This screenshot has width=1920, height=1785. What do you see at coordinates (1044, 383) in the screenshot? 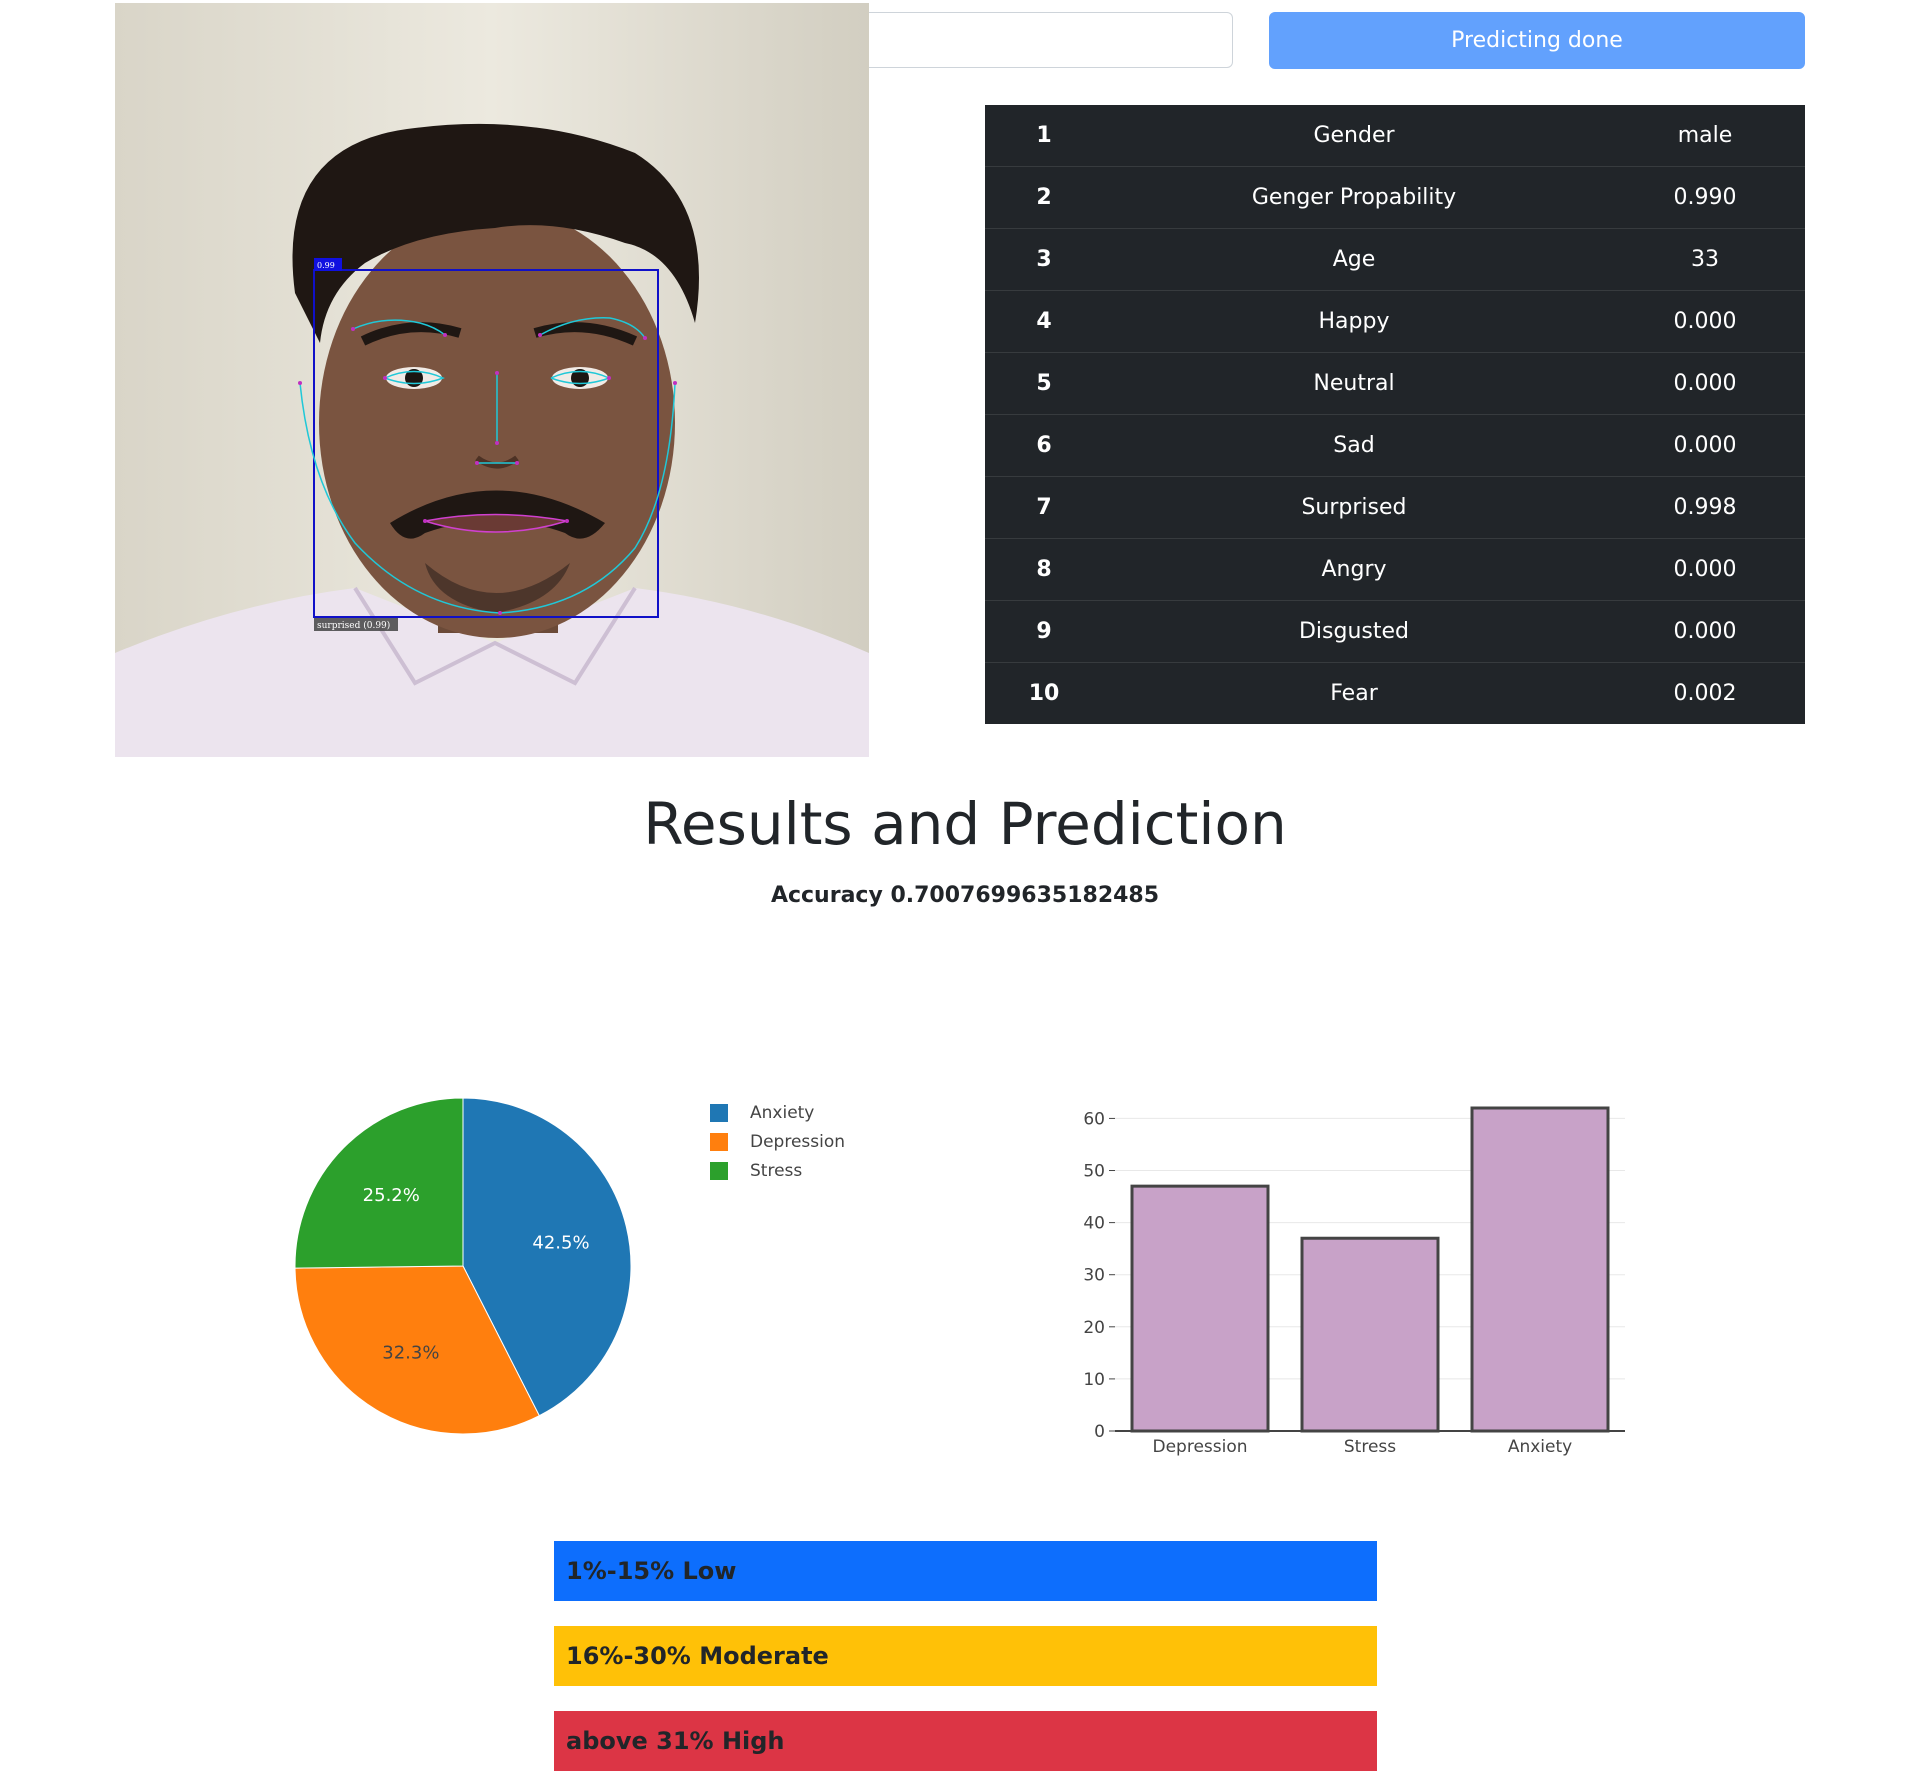
I see `row-index: 5` at bounding box center [1044, 383].